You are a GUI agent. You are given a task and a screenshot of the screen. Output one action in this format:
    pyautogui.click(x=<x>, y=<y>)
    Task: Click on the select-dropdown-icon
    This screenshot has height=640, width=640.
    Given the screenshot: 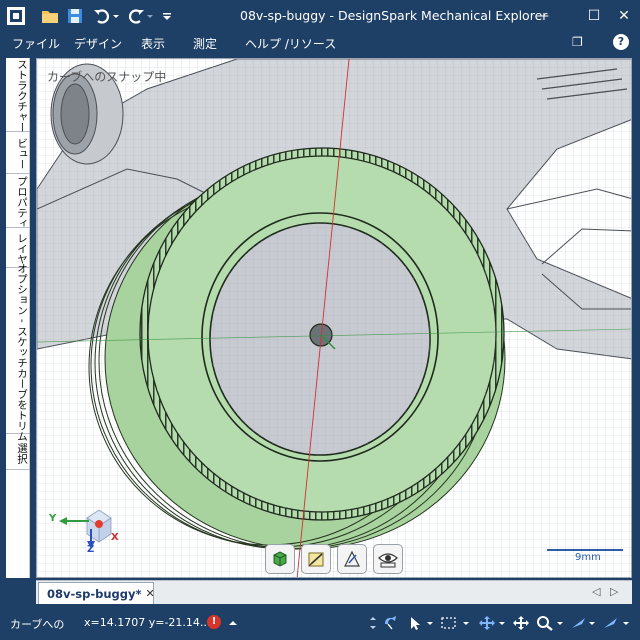 What is the action you would take?
    pyautogui.click(x=431, y=623)
    